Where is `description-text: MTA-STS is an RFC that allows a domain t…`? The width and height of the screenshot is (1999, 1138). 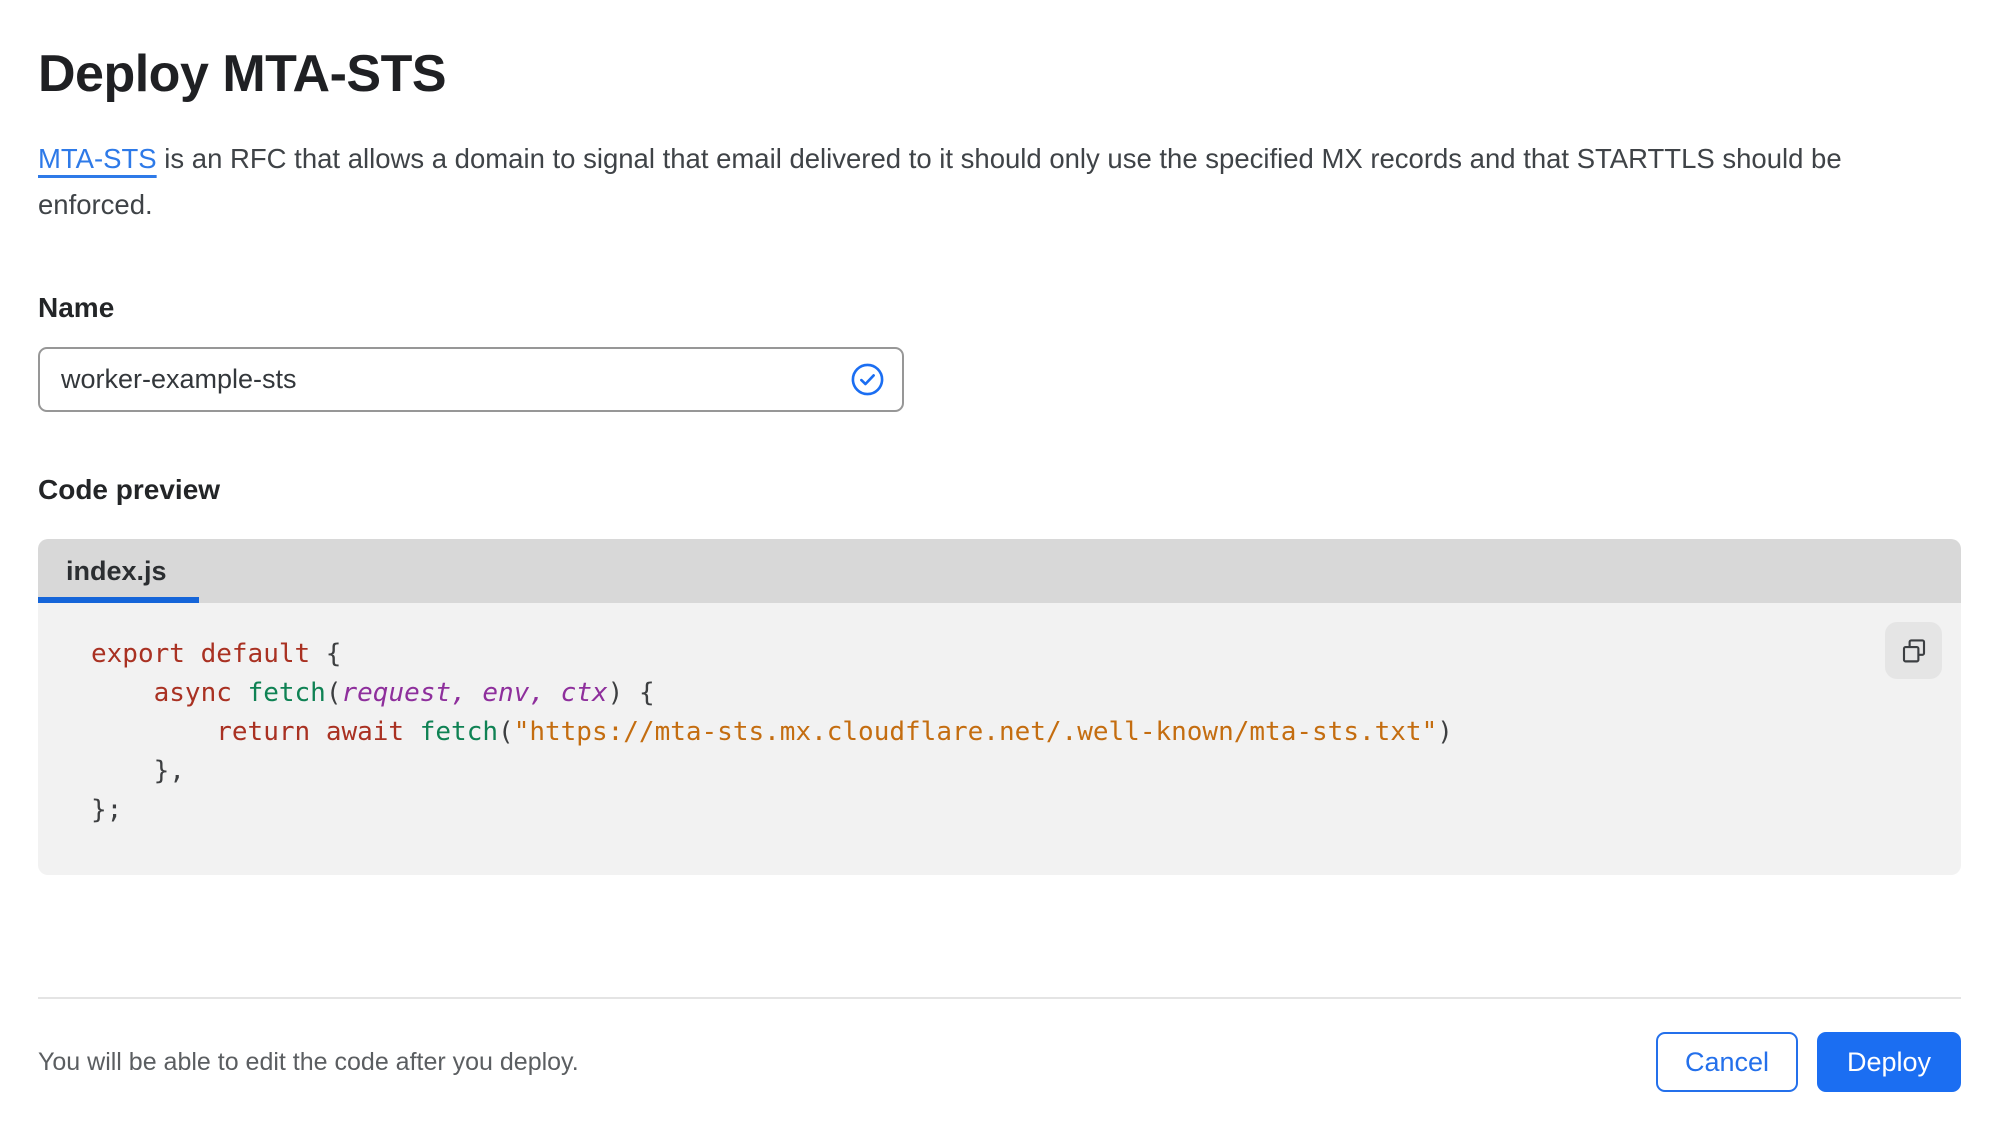 description-text: MTA-STS is an RFC that allows a domain t… is located at coordinates (970, 182).